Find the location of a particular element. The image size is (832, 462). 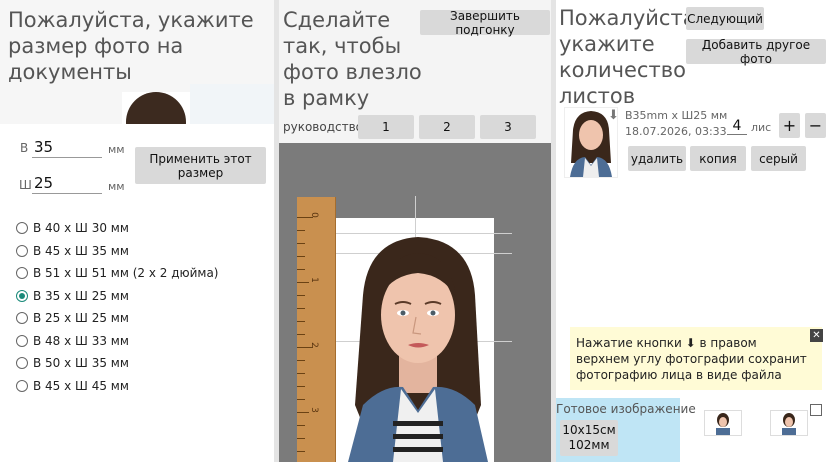

height-label: В is located at coordinates (24, 148).